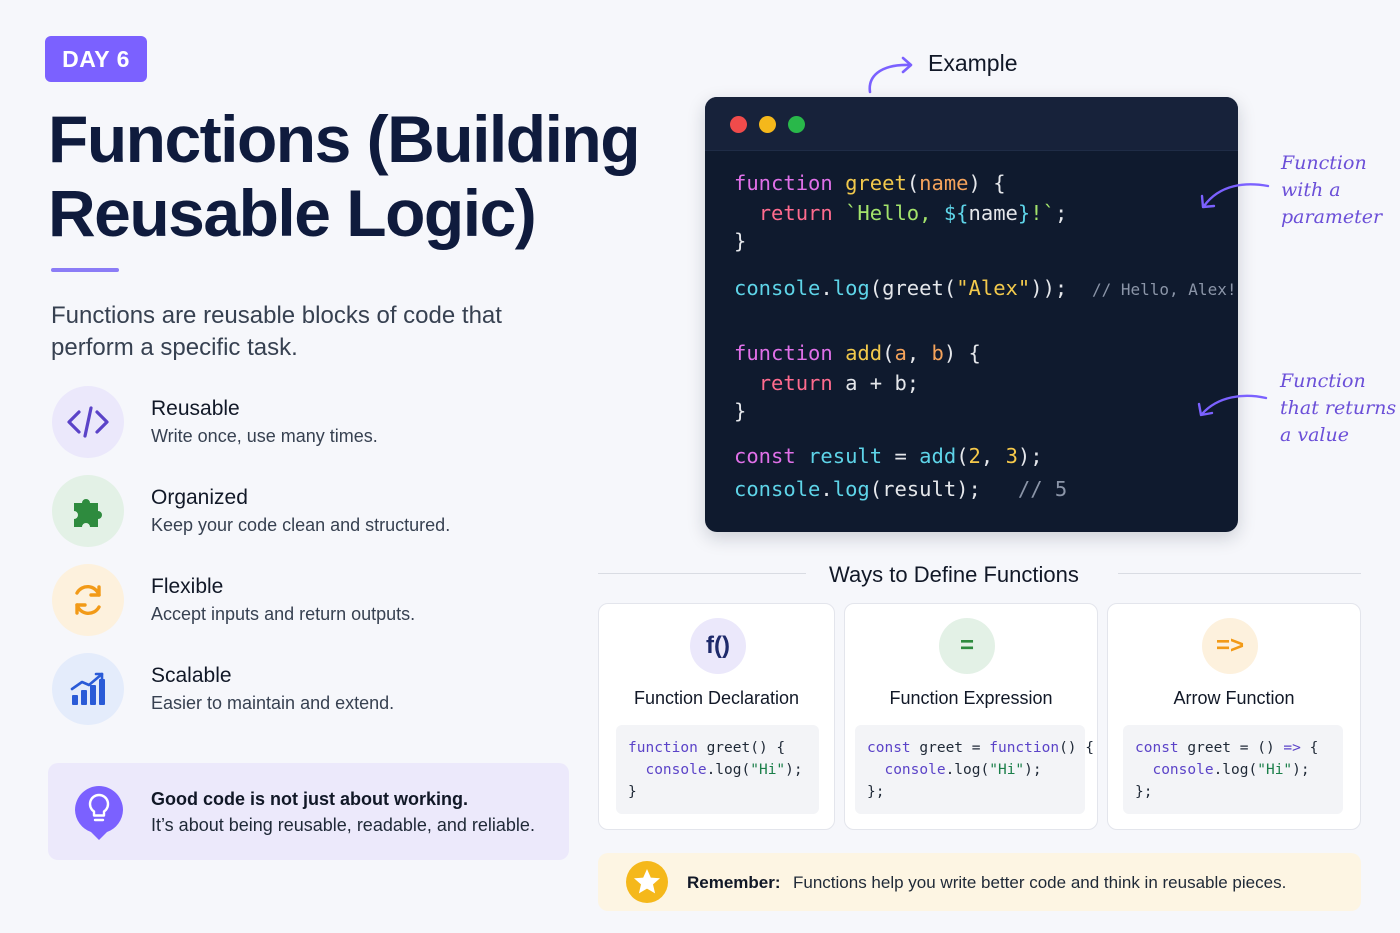  I want to click on lightbulb-icon, so click(99, 812).